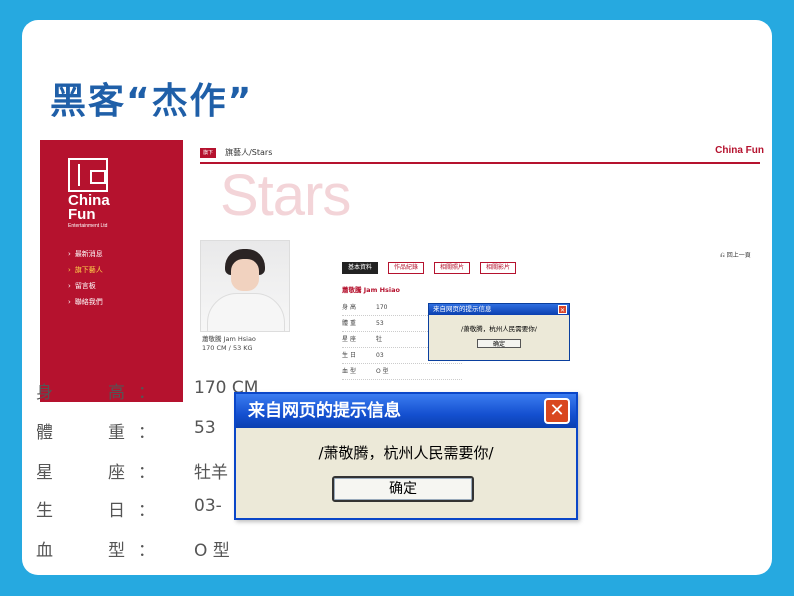  I want to click on photo-caption-size: 170 CM / 53 KG, so click(227, 348).